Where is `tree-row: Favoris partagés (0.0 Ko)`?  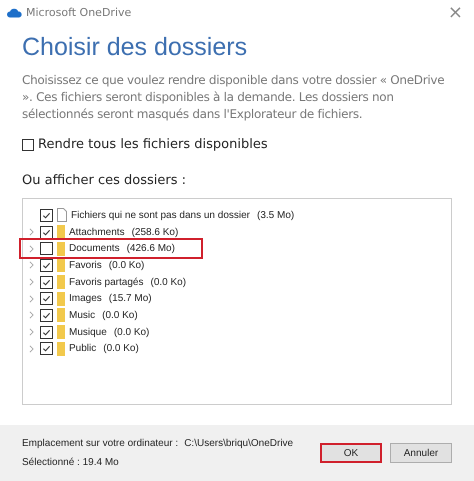 tree-row: Favoris partagés (0.0 Ko) is located at coordinates (113, 282).